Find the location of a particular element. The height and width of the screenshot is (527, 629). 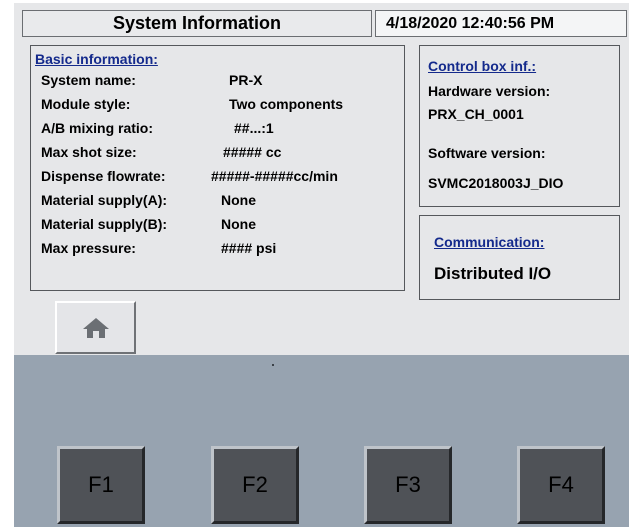

max-shot-size-value: ##### cc is located at coordinates (252, 152).